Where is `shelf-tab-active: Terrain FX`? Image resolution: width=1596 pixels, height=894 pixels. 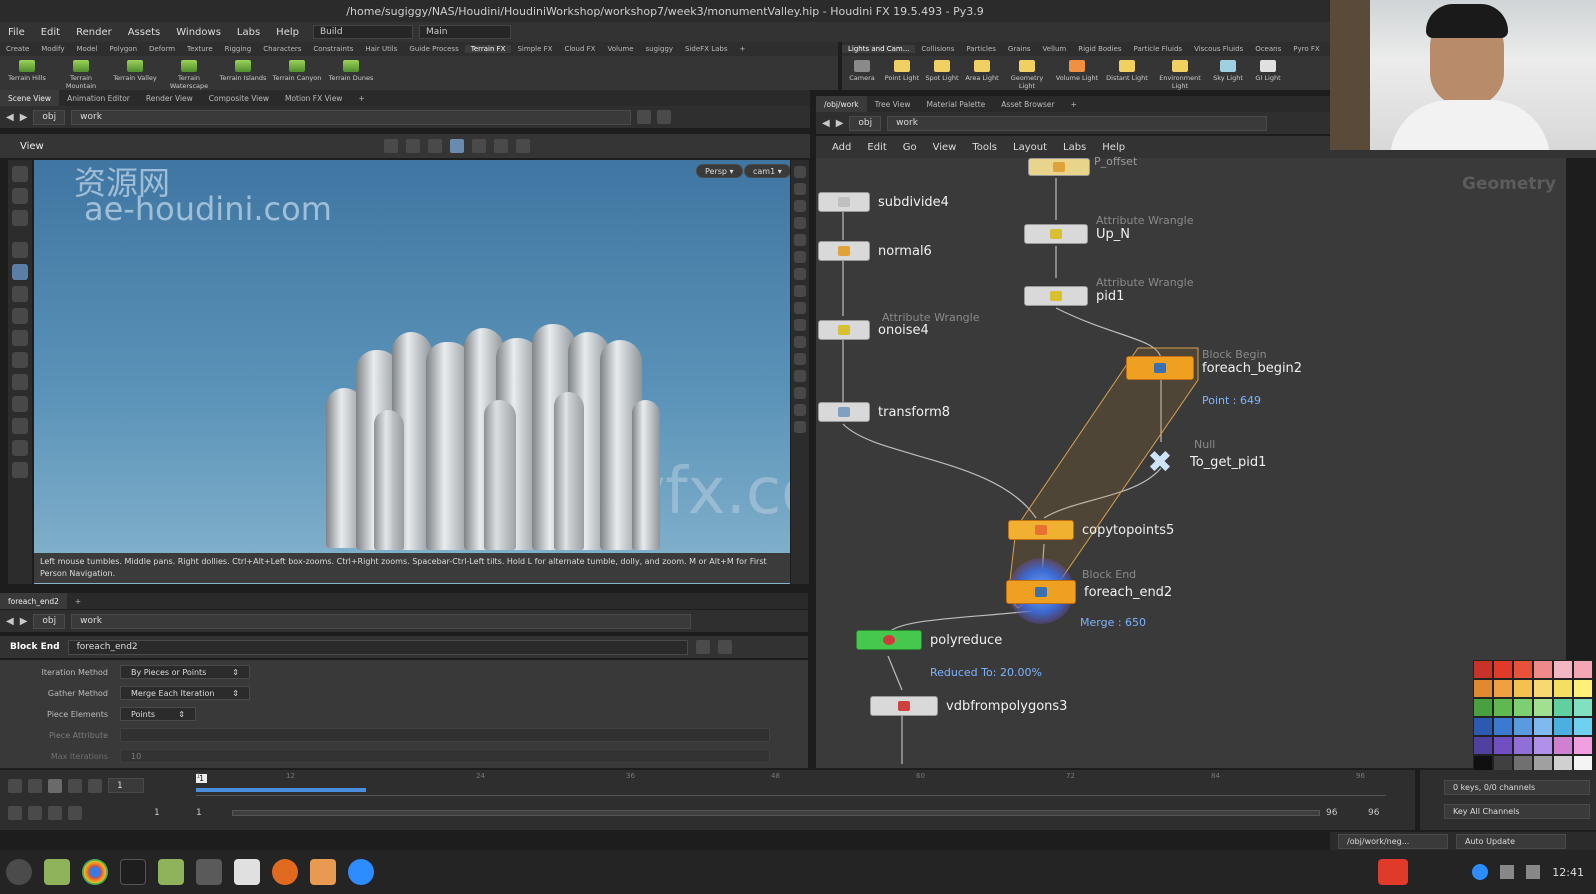
shelf-tab-active: Terrain FX is located at coordinates (488, 49).